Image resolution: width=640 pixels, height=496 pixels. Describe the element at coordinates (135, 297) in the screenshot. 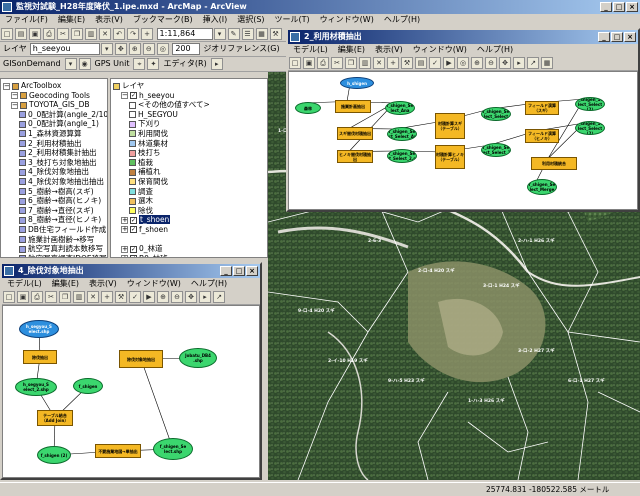

I see `model-validate-icon: ✓` at that location.